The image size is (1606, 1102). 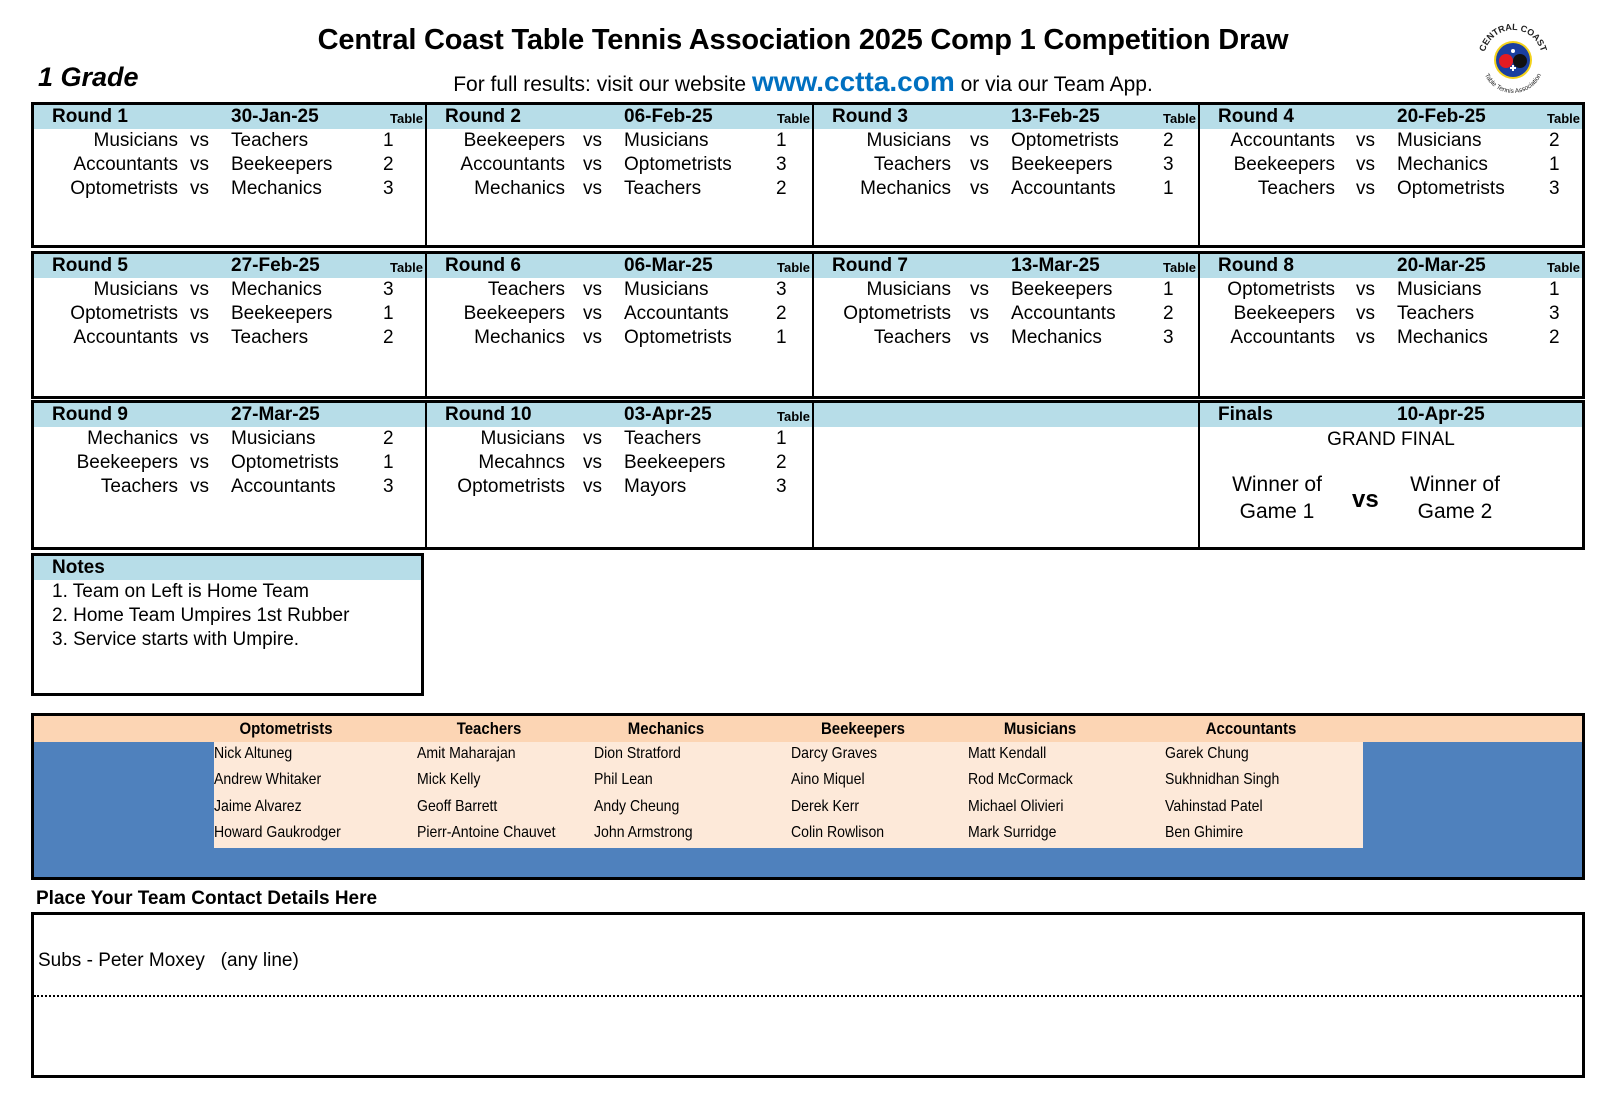 I want to click on match-row: Mechanics vs Accountants 1, so click(x=1006, y=189).